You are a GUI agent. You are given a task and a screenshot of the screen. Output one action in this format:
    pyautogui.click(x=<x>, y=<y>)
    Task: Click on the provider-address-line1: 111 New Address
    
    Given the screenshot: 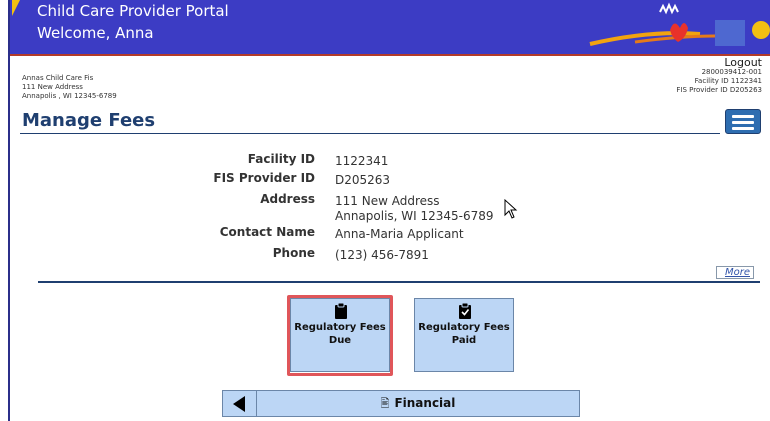 What is the action you would take?
    pyautogui.click(x=52, y=87)
    